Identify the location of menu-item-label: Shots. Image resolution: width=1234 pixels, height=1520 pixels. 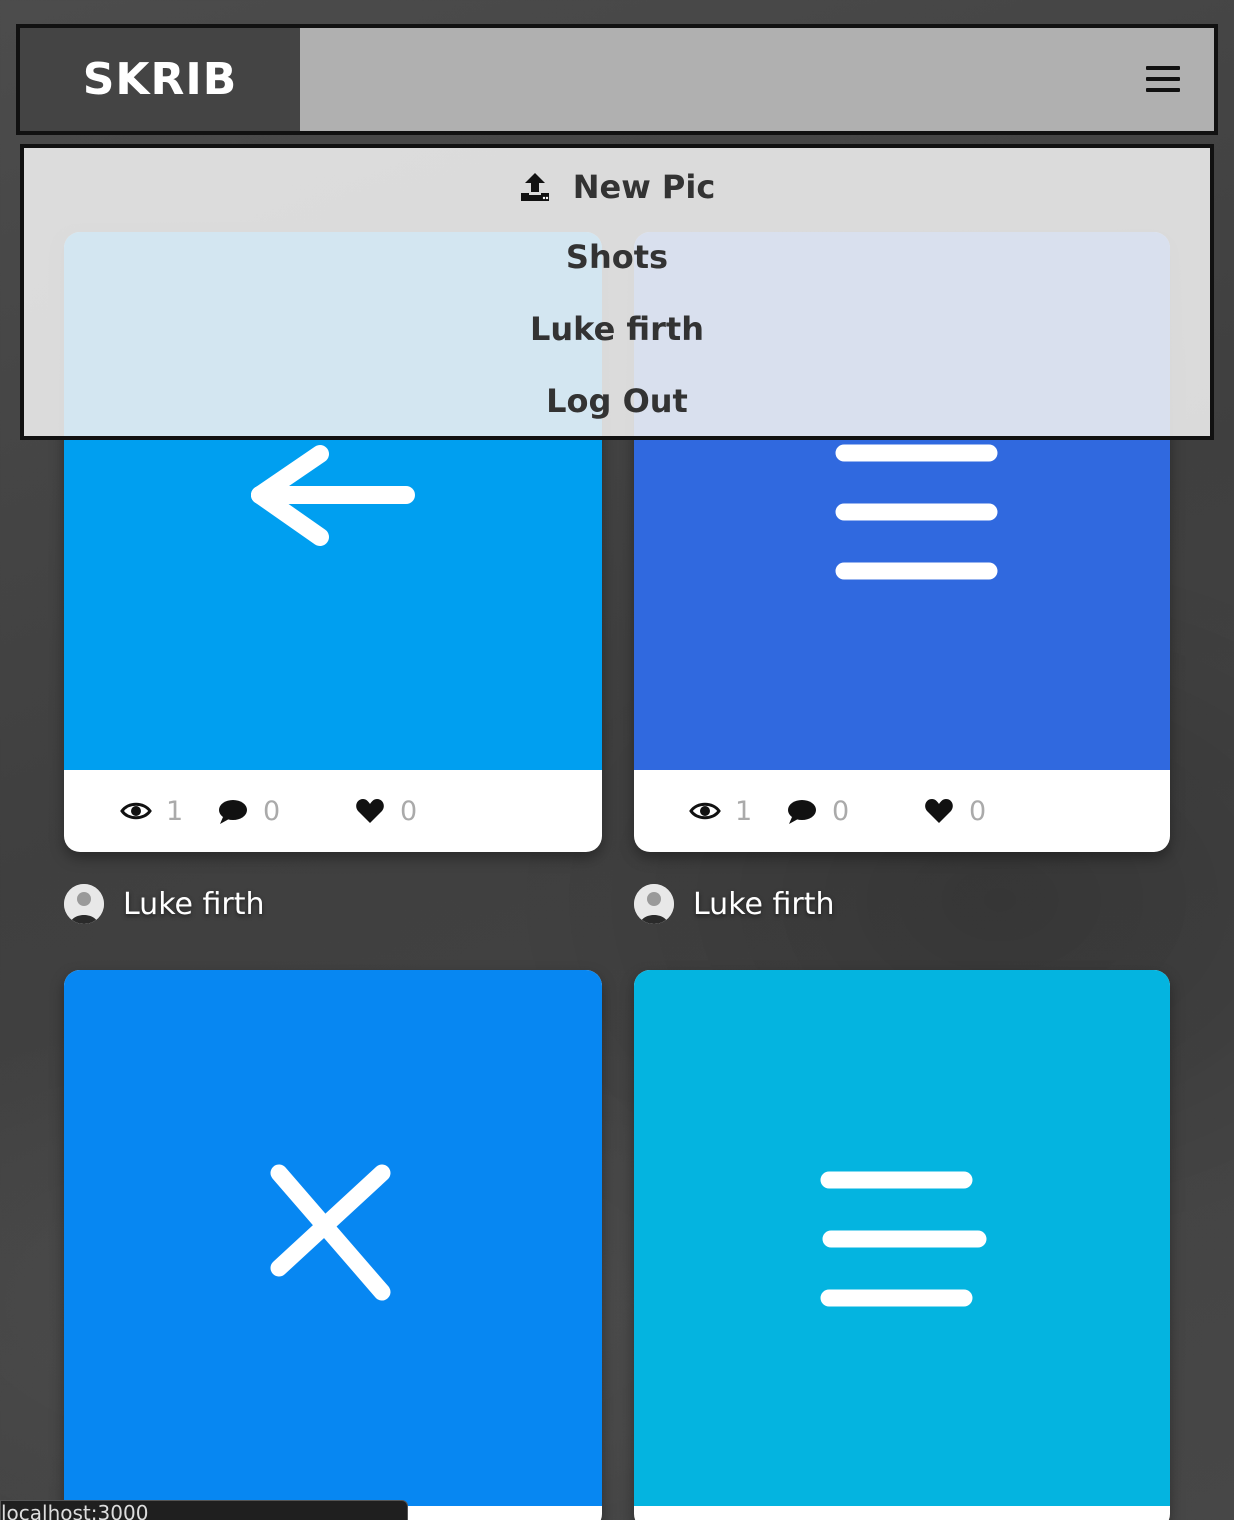
(617, 257).